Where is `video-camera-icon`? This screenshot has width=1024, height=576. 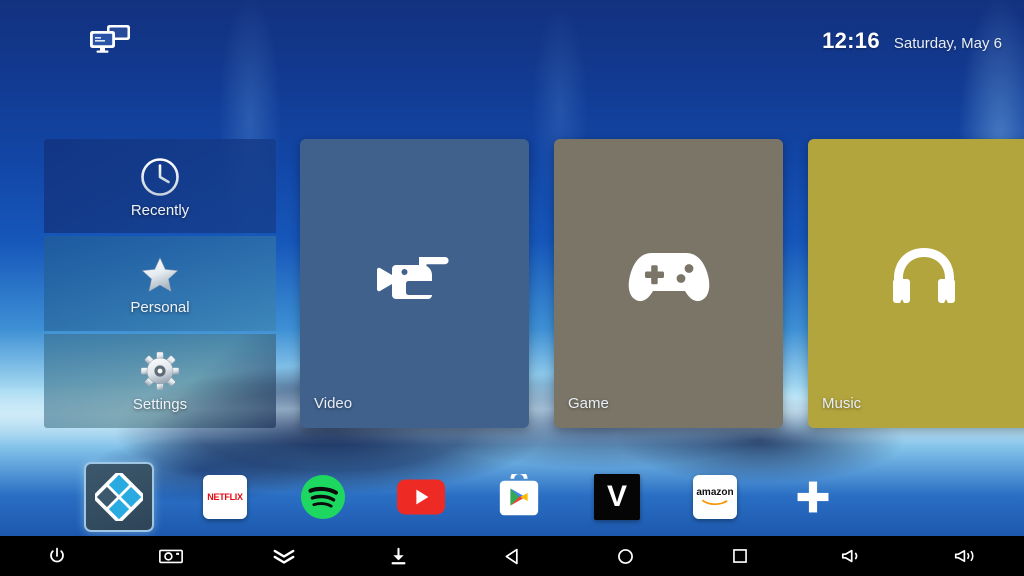 video-camera-icon is located at coordinates (414, 278).